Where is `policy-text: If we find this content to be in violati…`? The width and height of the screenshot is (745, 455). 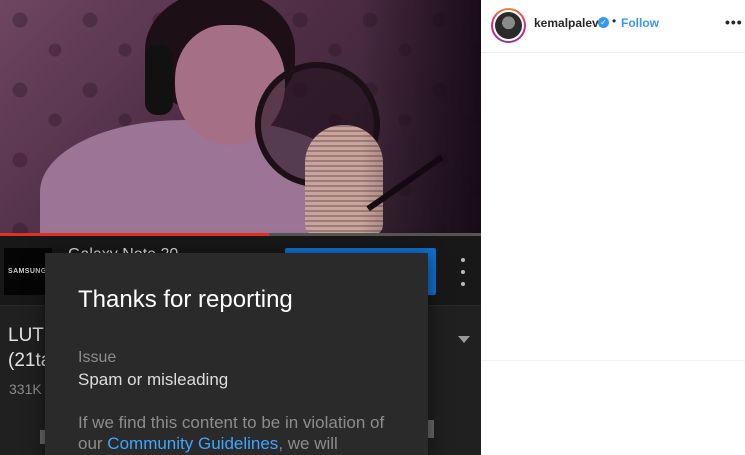
policy-text: If we find this content to be in violati… is located at coordinates (243, 433).